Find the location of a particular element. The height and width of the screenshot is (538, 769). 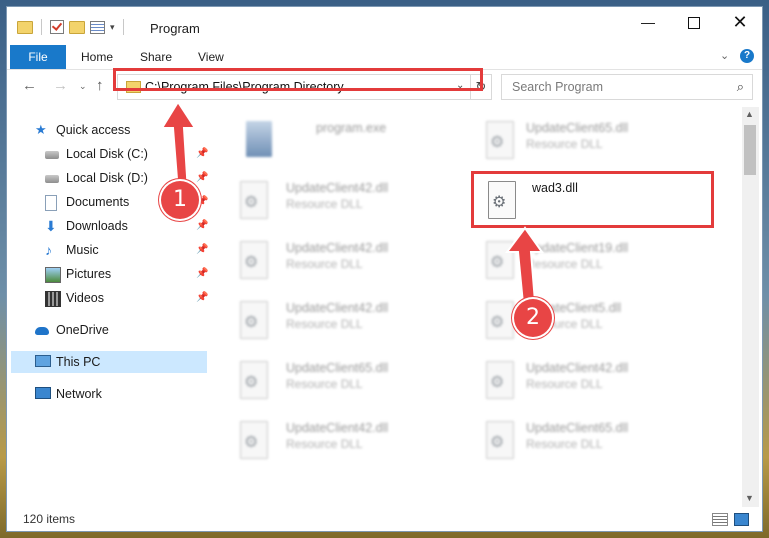

scroll-thumb is located at coordinates (750, 150).